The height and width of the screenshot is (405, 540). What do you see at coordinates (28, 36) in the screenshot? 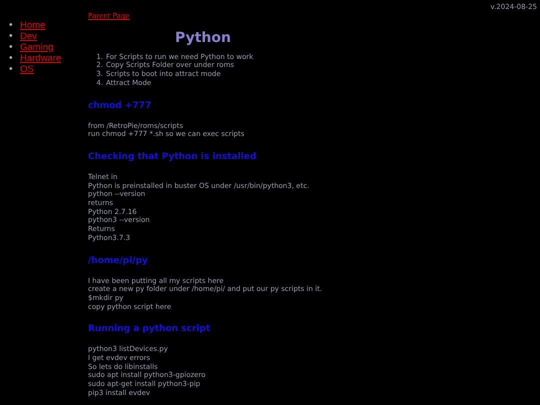
I see `nav-link: Dev` at bounding box center [28, 36].